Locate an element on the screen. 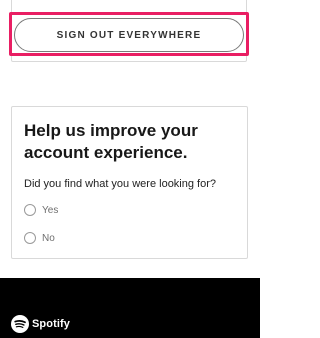 The height and width of the screenshot is (338, 320). survey-option-no-label: No is located at coordinates (48, 238).